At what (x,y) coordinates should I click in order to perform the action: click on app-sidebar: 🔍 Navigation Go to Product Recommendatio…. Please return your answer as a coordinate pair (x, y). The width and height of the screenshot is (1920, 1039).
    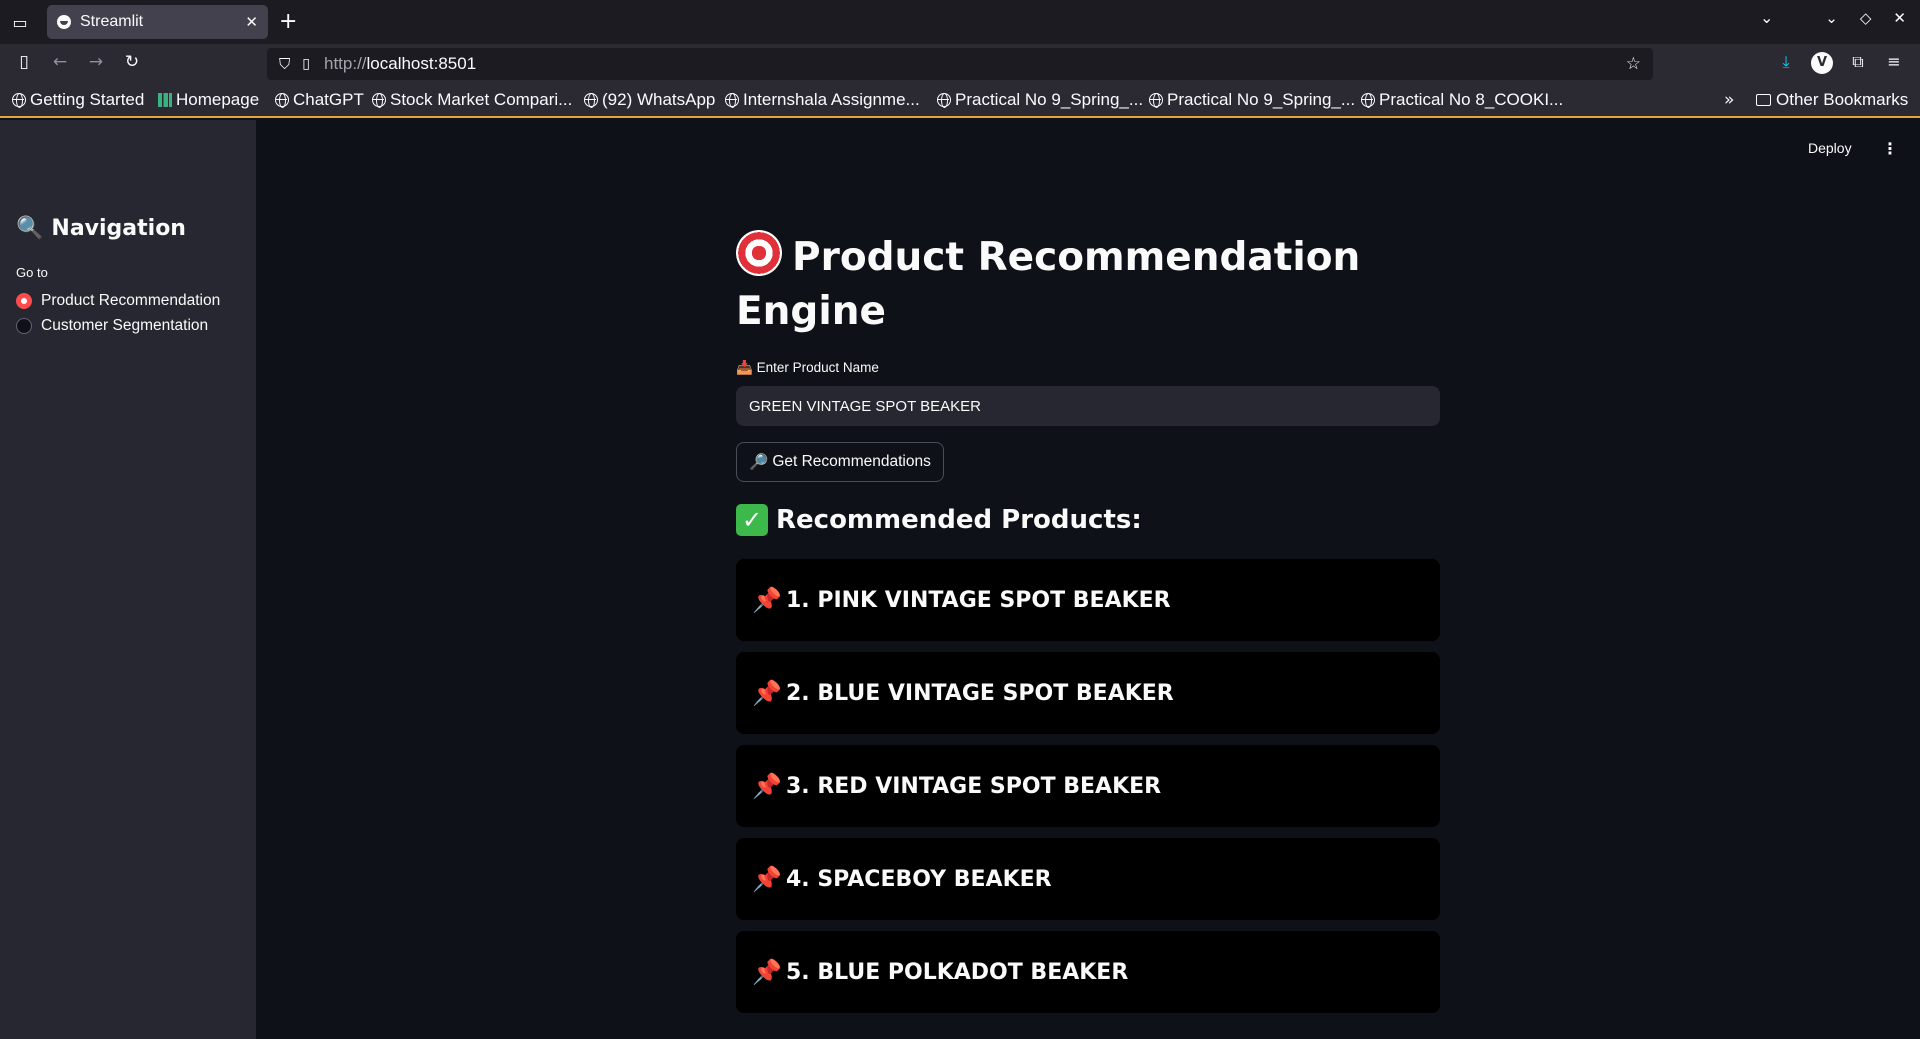
    Looking at the image, I should click on (128, 579).